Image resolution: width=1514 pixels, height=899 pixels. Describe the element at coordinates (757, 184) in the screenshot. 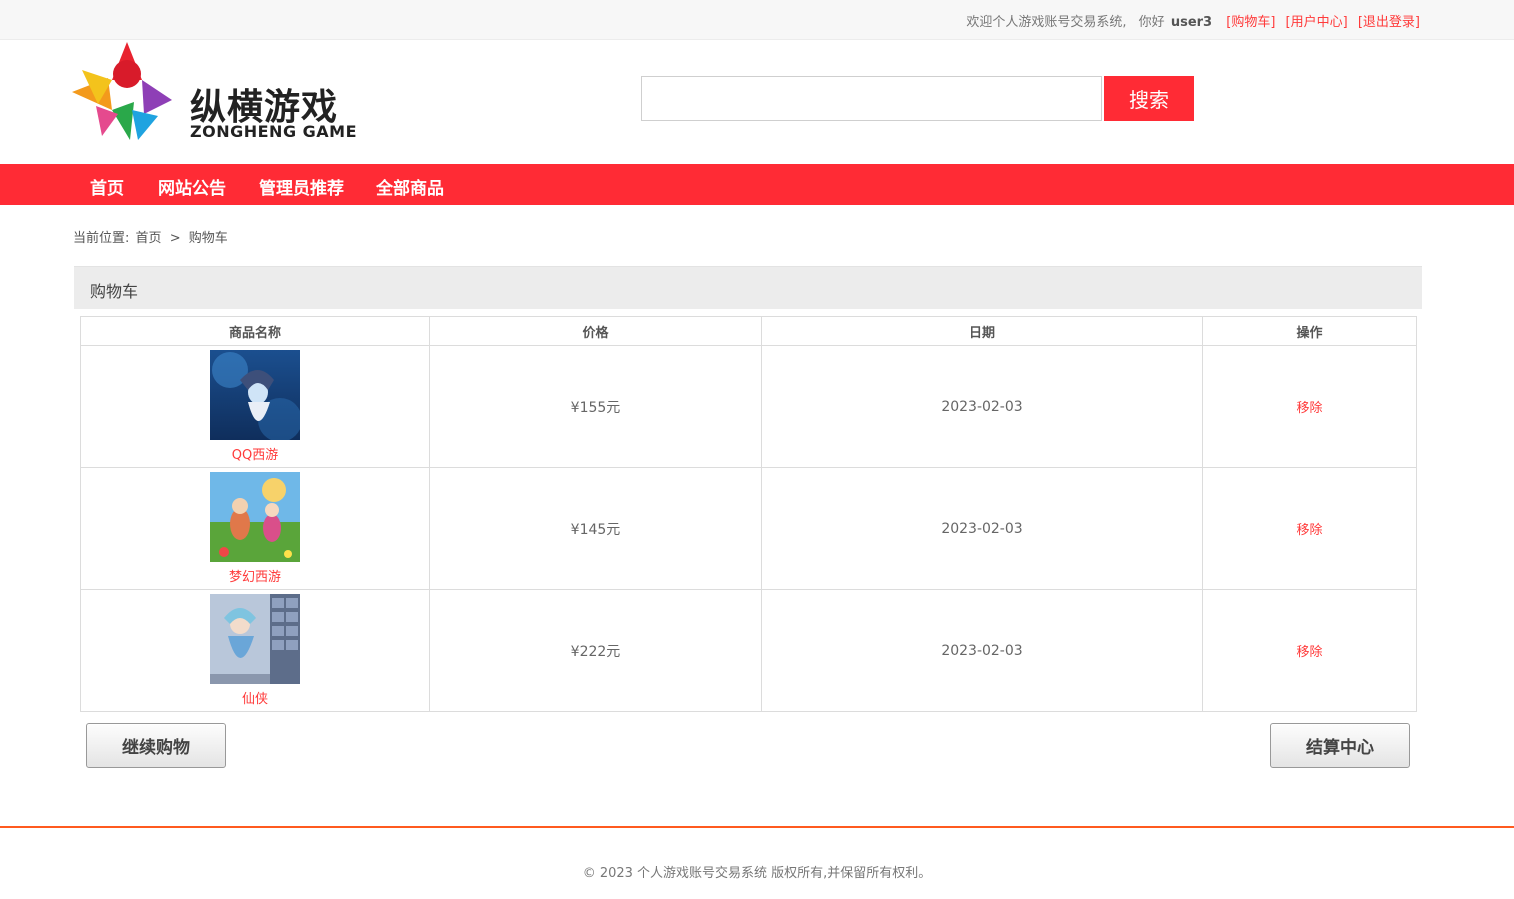

I see `main-nav: 首页 网站公告 管理员推荐 全部商品` at that location.